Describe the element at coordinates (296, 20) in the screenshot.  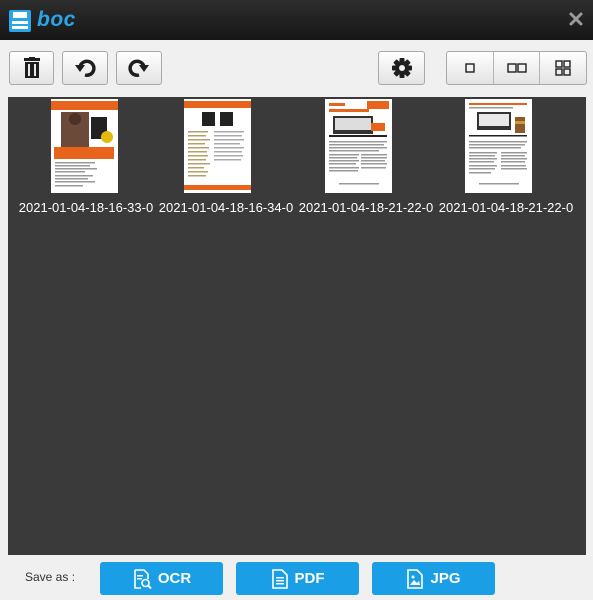
I see `title-bar: boc` at that location.